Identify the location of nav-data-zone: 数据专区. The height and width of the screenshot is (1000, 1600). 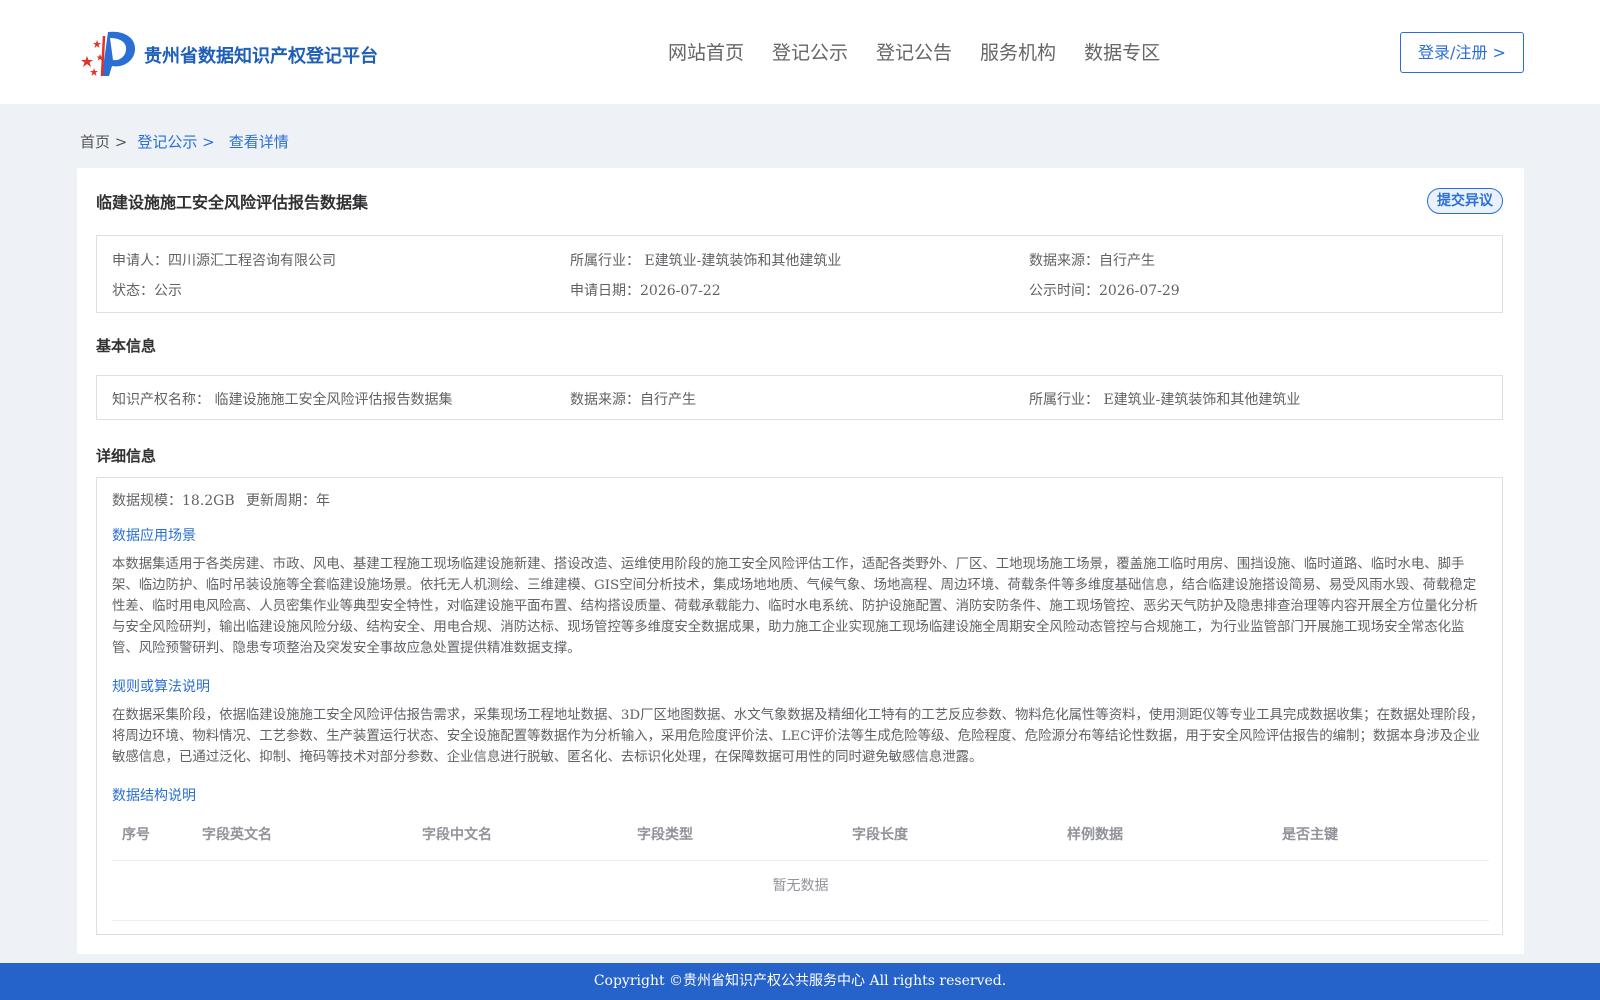
(1122, 51).